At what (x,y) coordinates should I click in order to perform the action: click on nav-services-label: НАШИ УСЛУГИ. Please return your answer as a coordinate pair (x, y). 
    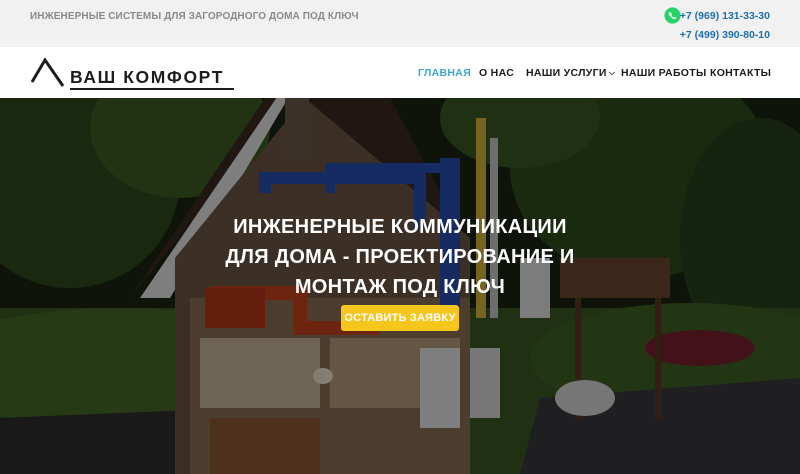
    Looking at the image, I should click on (566, 73).